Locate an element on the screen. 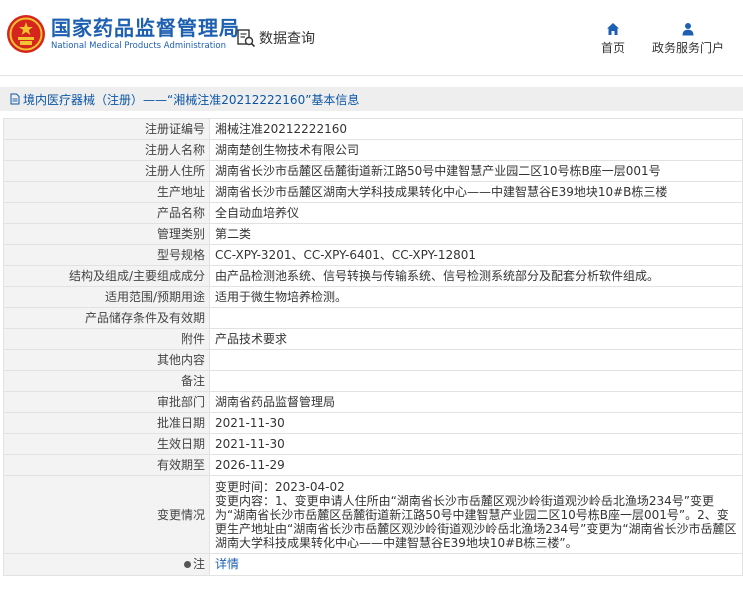  data-query-link: 数据查询 is located at coordinates (275, 38).